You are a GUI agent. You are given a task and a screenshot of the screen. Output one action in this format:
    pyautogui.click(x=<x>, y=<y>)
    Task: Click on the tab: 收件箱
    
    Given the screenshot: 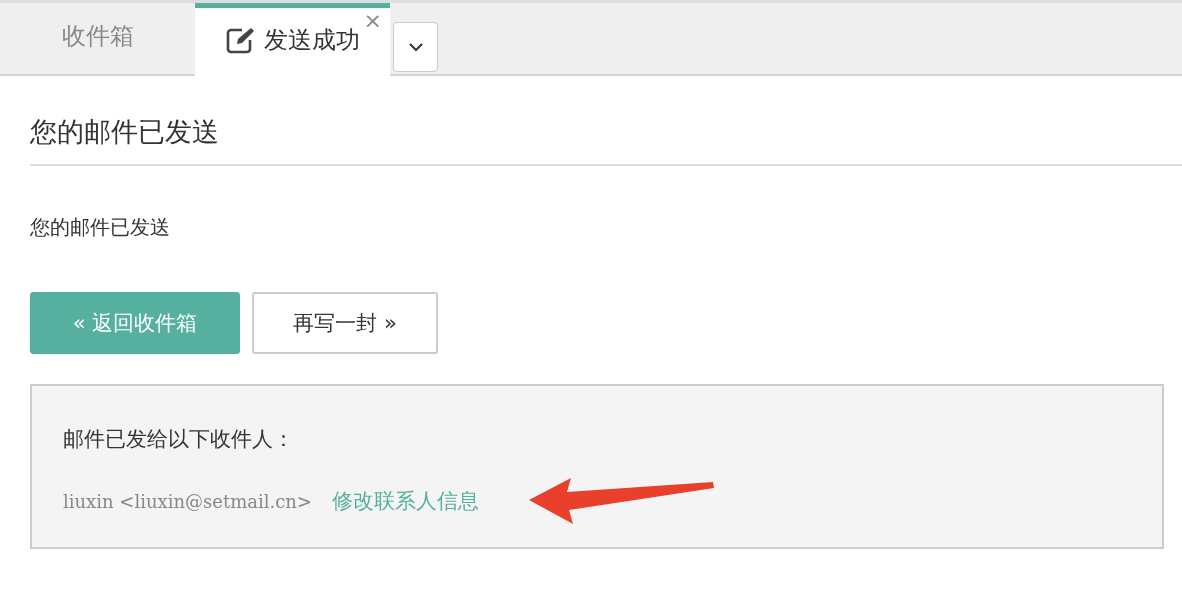 What is the action you would take?
    pyautogui.click(x=97, y=38)
    